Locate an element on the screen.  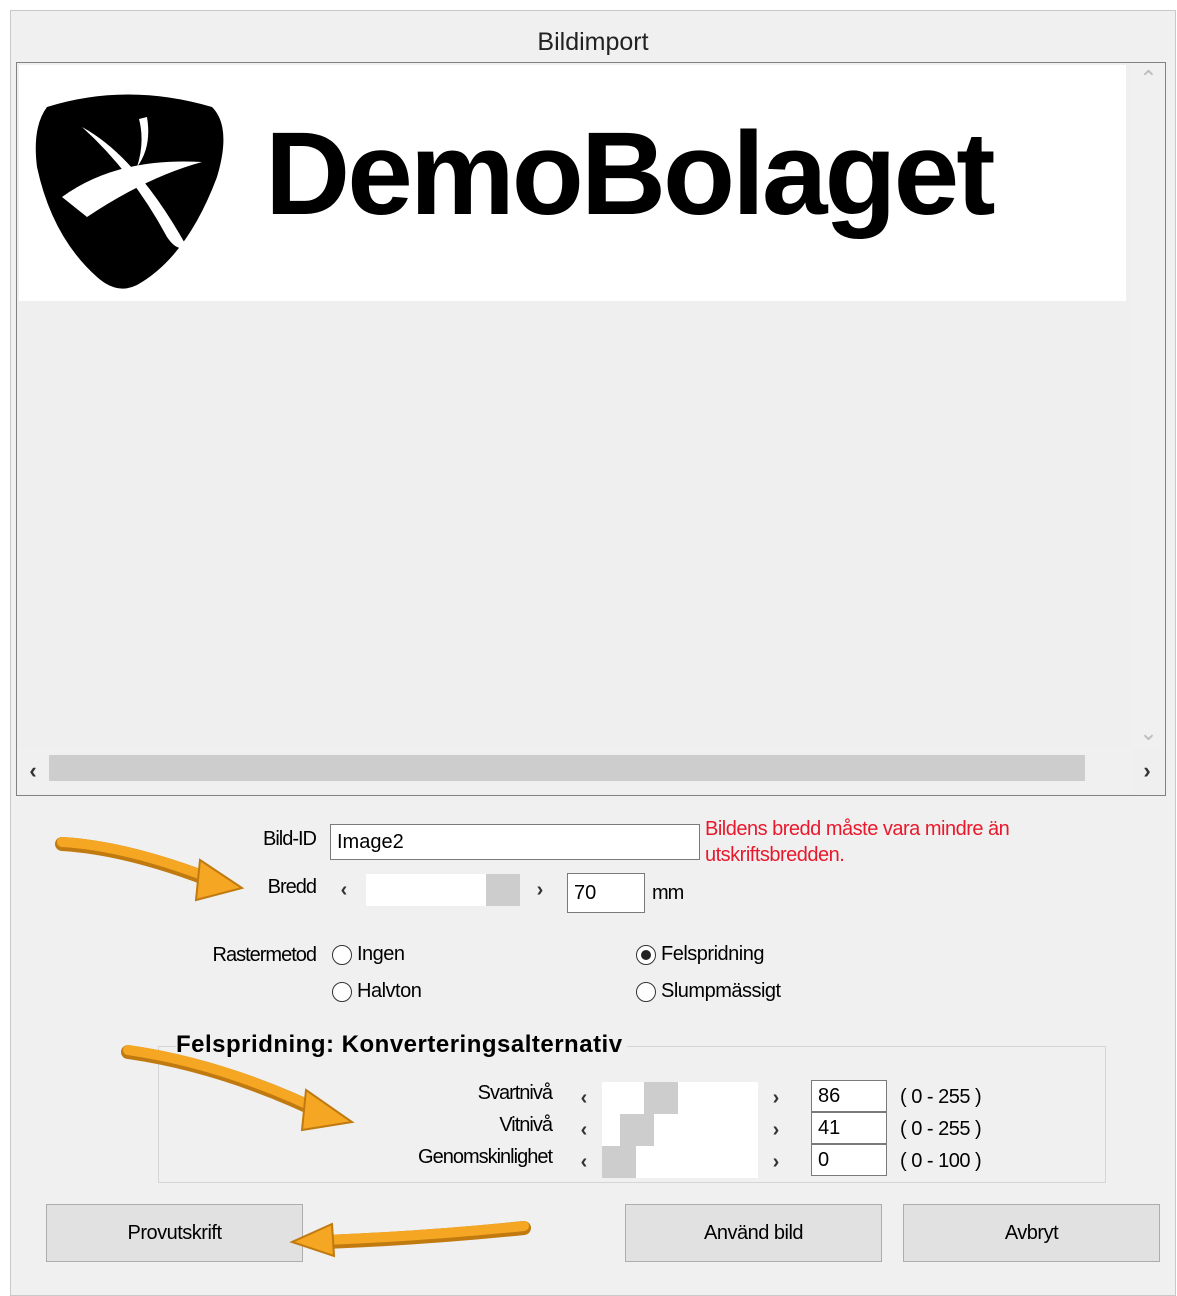
scroll-down-icon: ⌄ is located at coordinates (1148, 733).